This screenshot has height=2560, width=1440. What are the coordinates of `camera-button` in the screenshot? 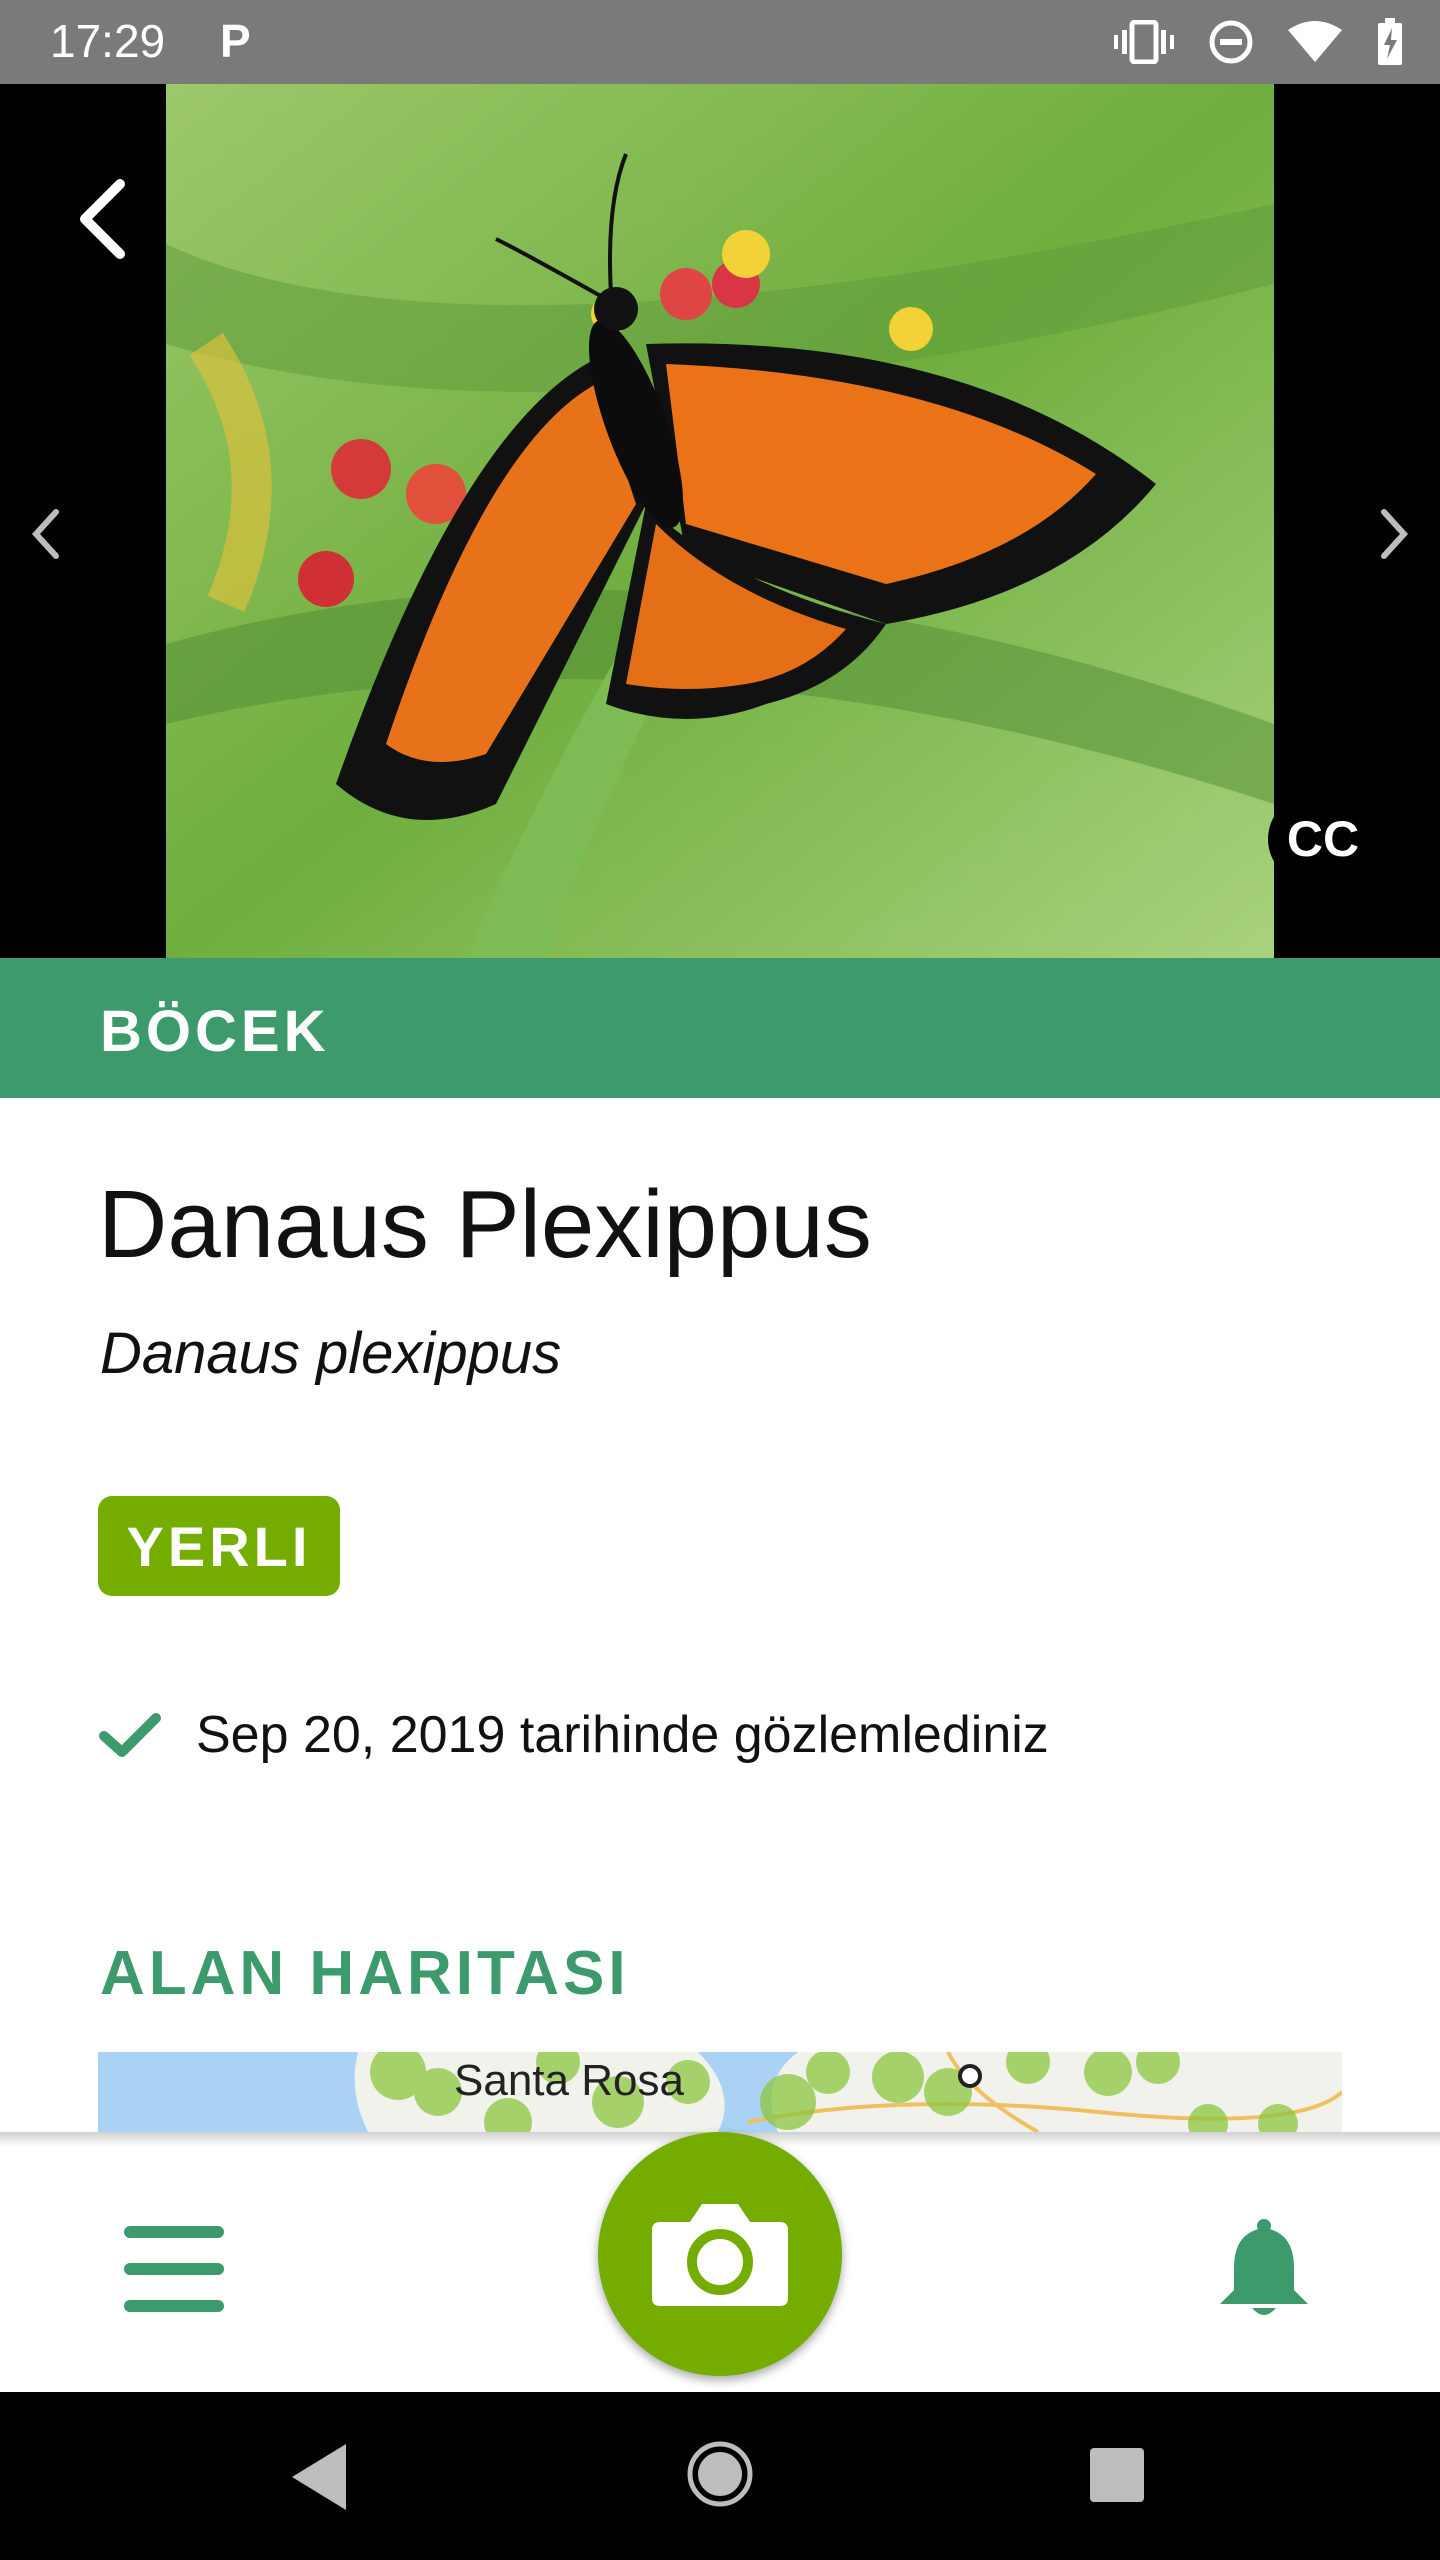 It's located at (720, 2254).